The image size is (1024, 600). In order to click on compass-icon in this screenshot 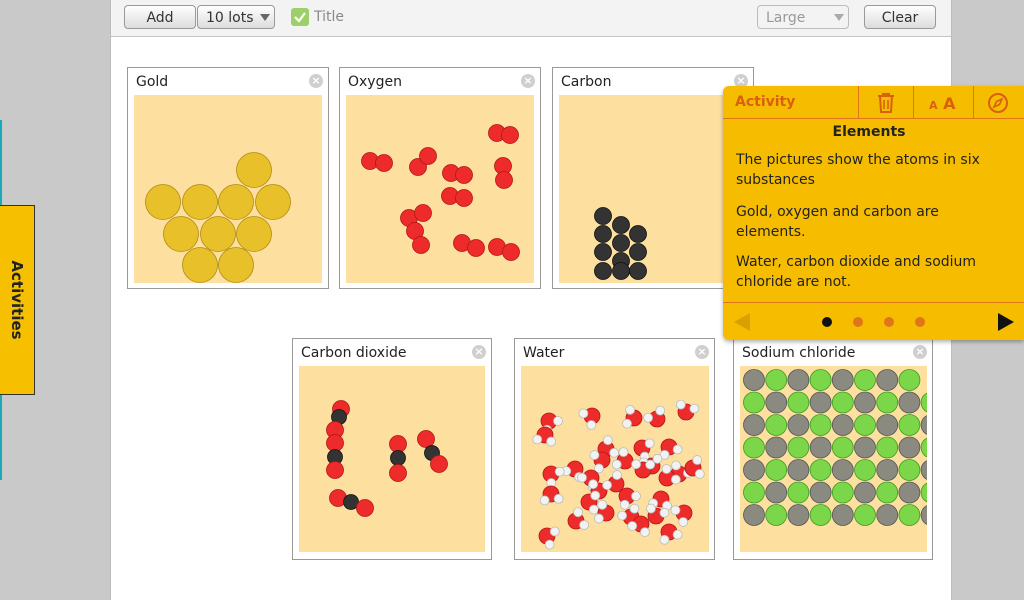, I will do `click(998, 105)`.